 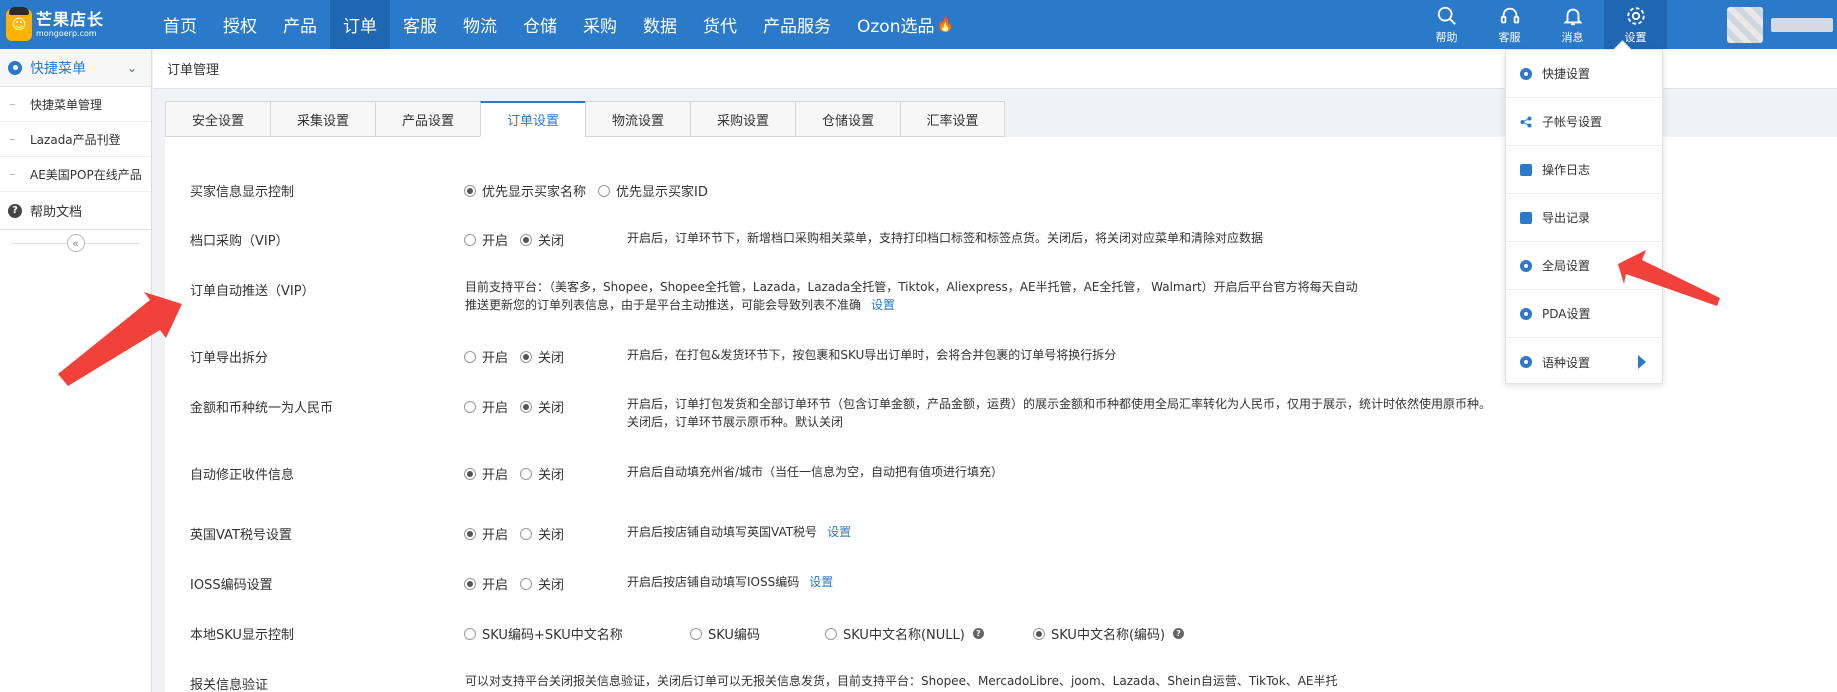 What do you see at coordinates (420, 24) in the screenshot?
I see `nav-service: 客服` at bounding box center [420, 24].